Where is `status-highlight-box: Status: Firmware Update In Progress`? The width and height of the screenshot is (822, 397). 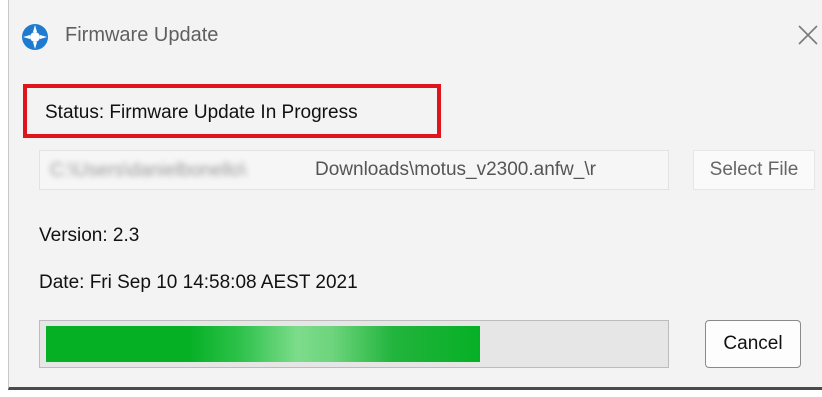
status-highlight-box: Status: Firmware Update In Progress is located at coordinates (232, 111).